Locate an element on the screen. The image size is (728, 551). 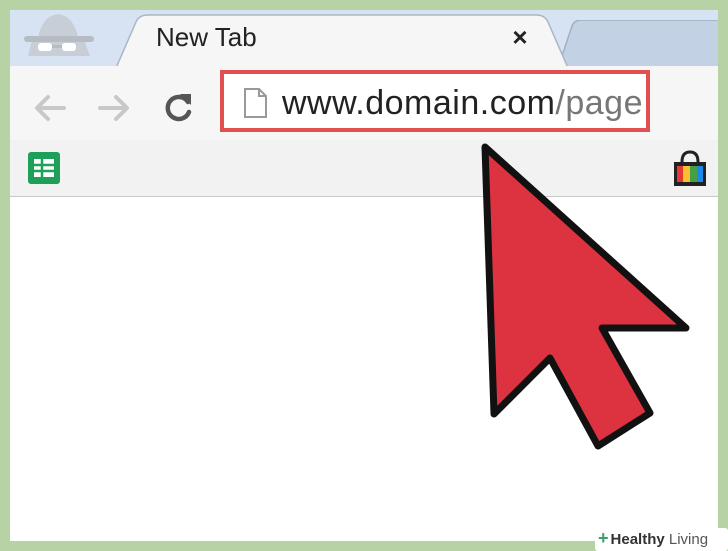
watermark-healthy: Healthy is located at coordinates (637, 539).